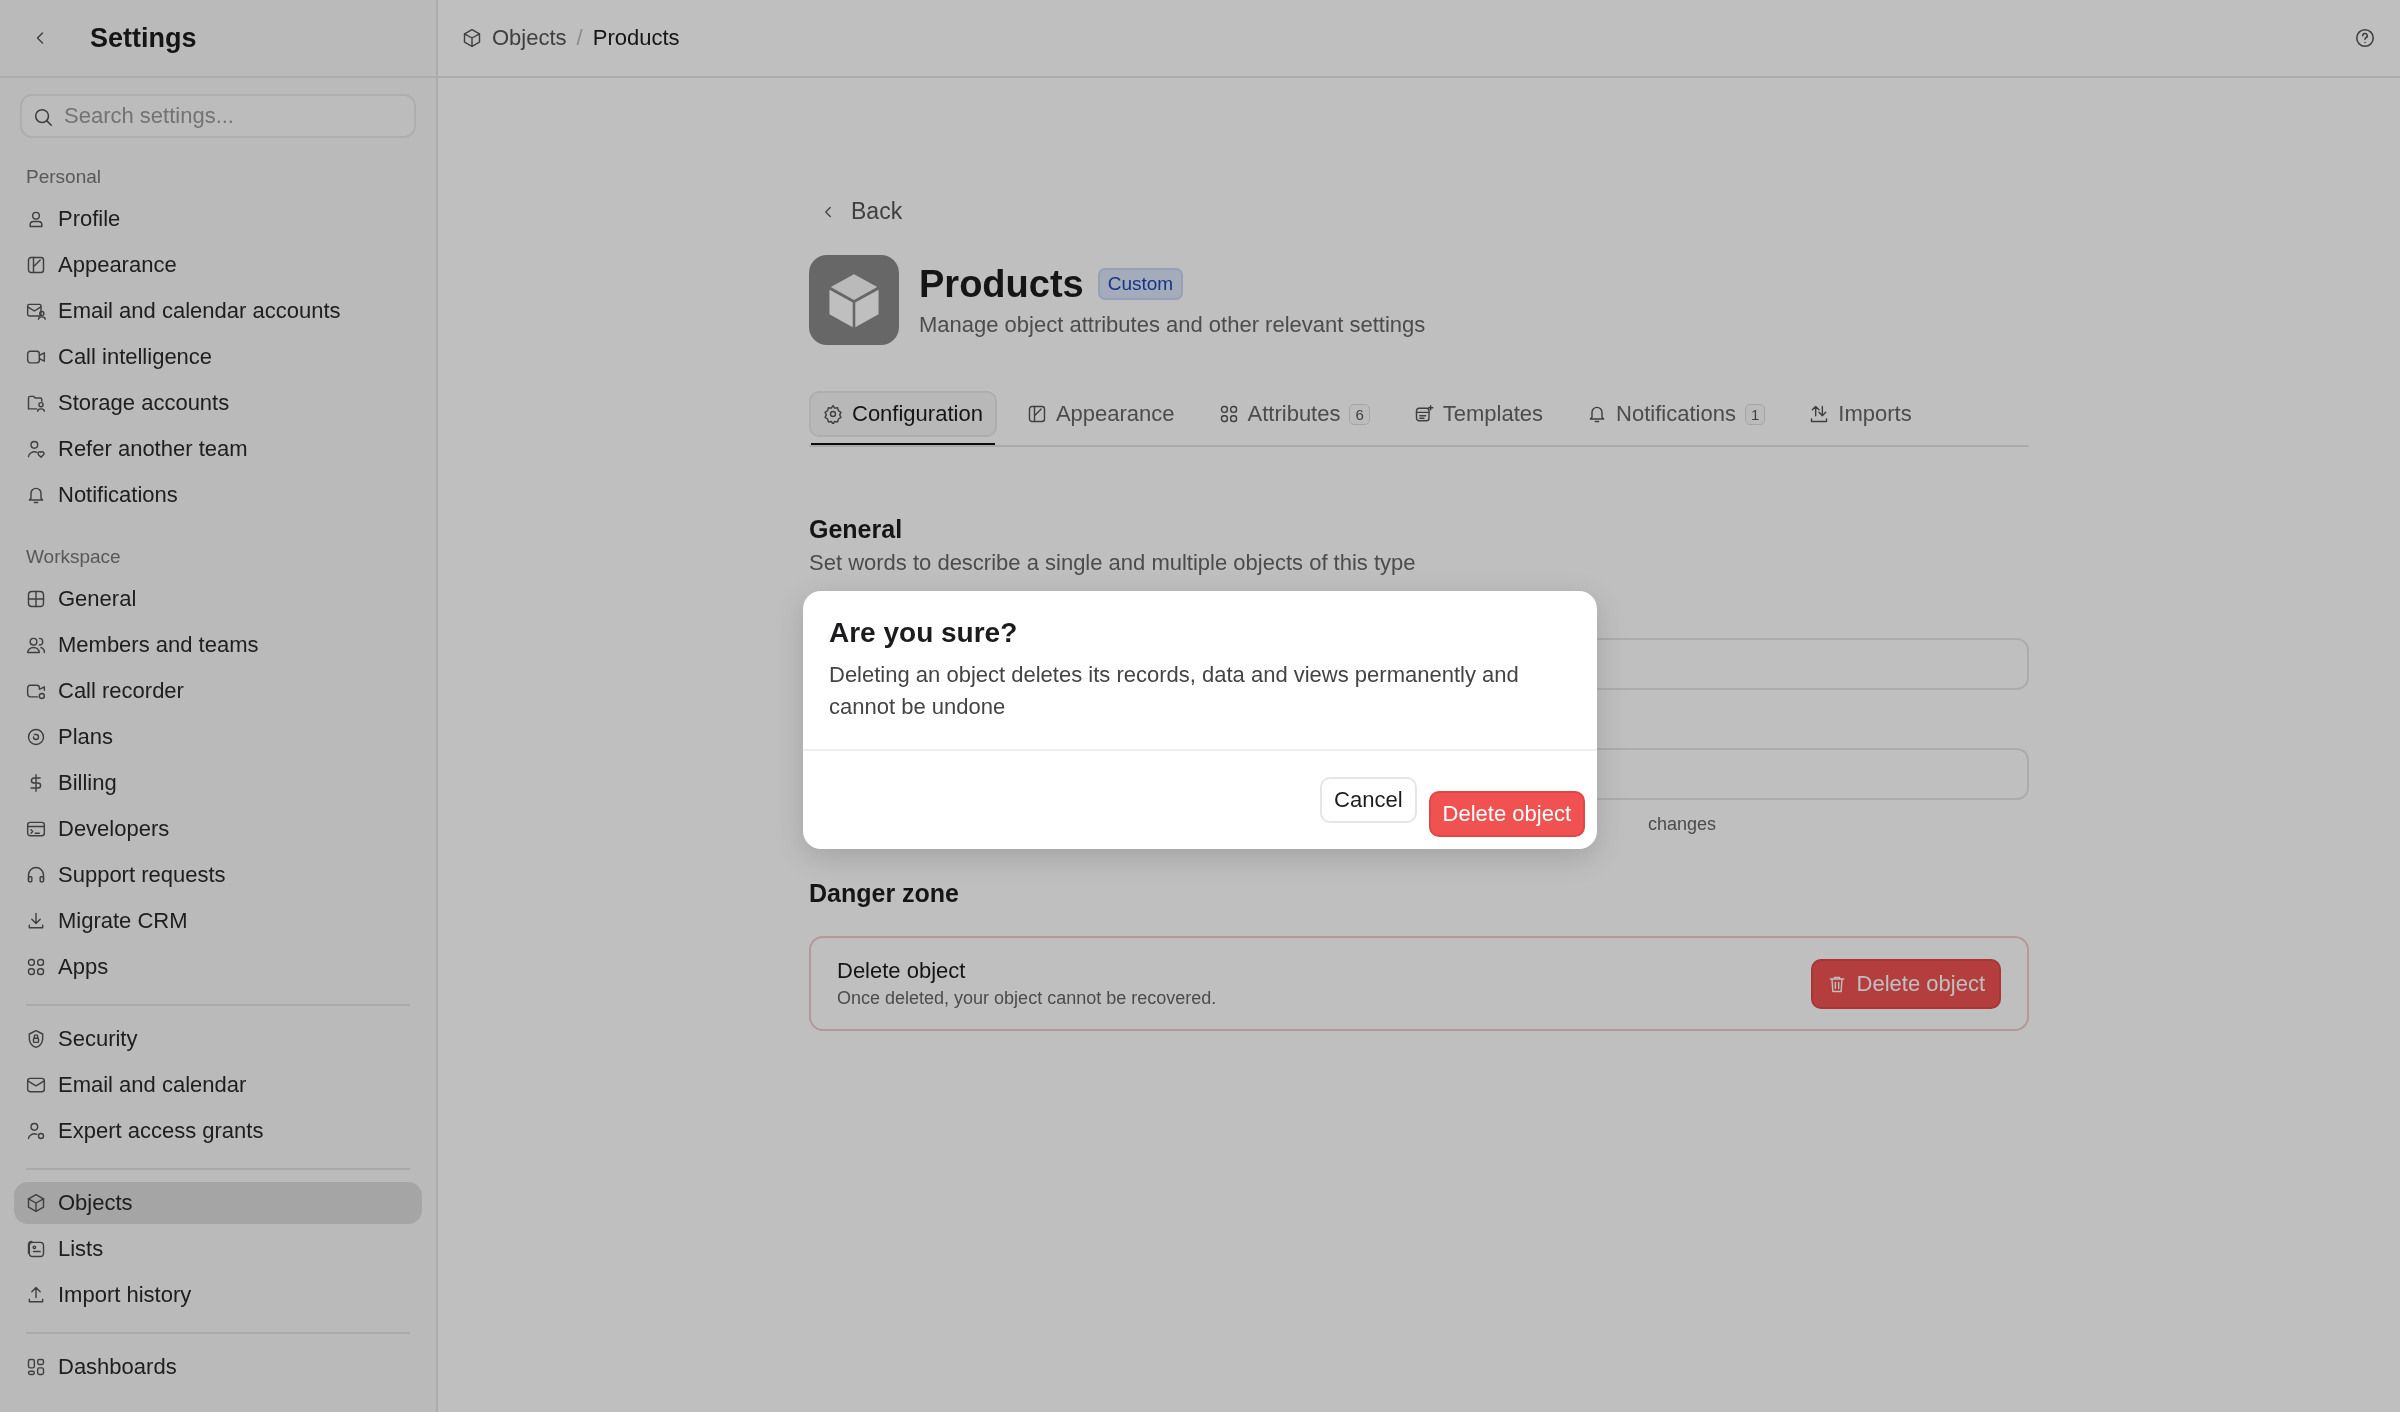 Image resolution: width=2400 pixels, height=1412 pixels. I want to click on upload-icon, so click(36, 1295).